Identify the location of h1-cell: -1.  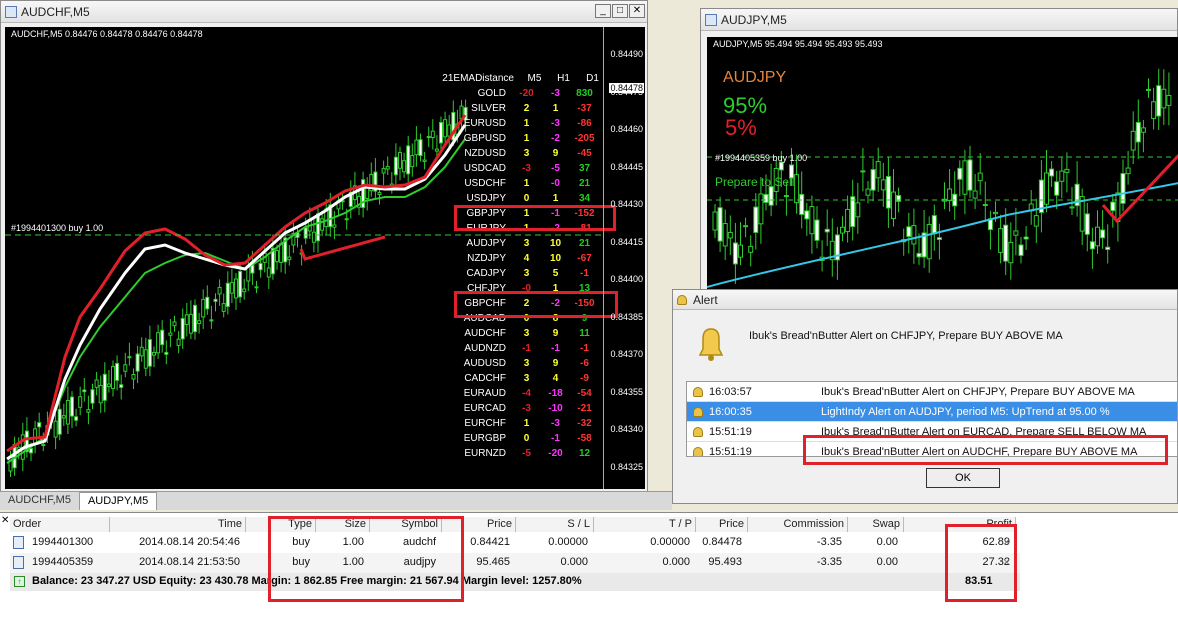
(555, 438).